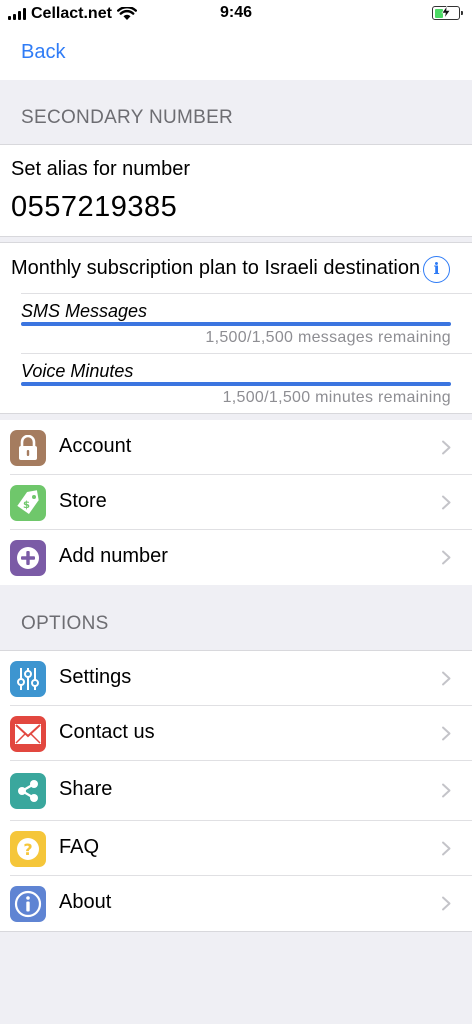  Describe the element at coordinates (328, 337) in the screenshot. I see `usage-remaining-text: 1,500/1,500 messages remaining` at that location.